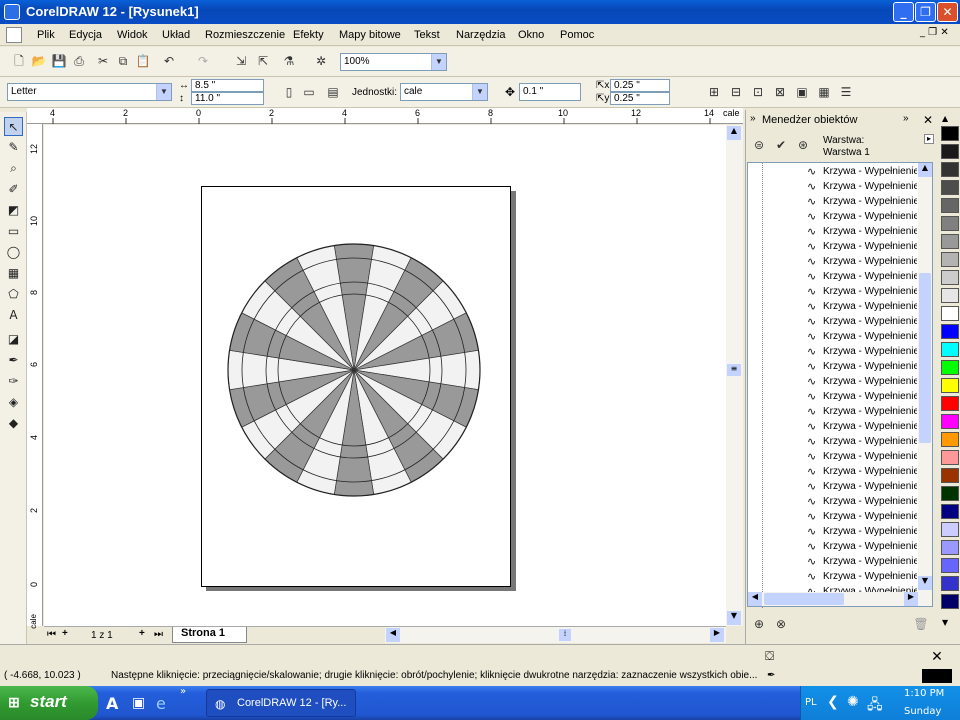  I want to click on vertical-ruler: 12 10 8 6 4 2 0 cale, so click(35, 376).